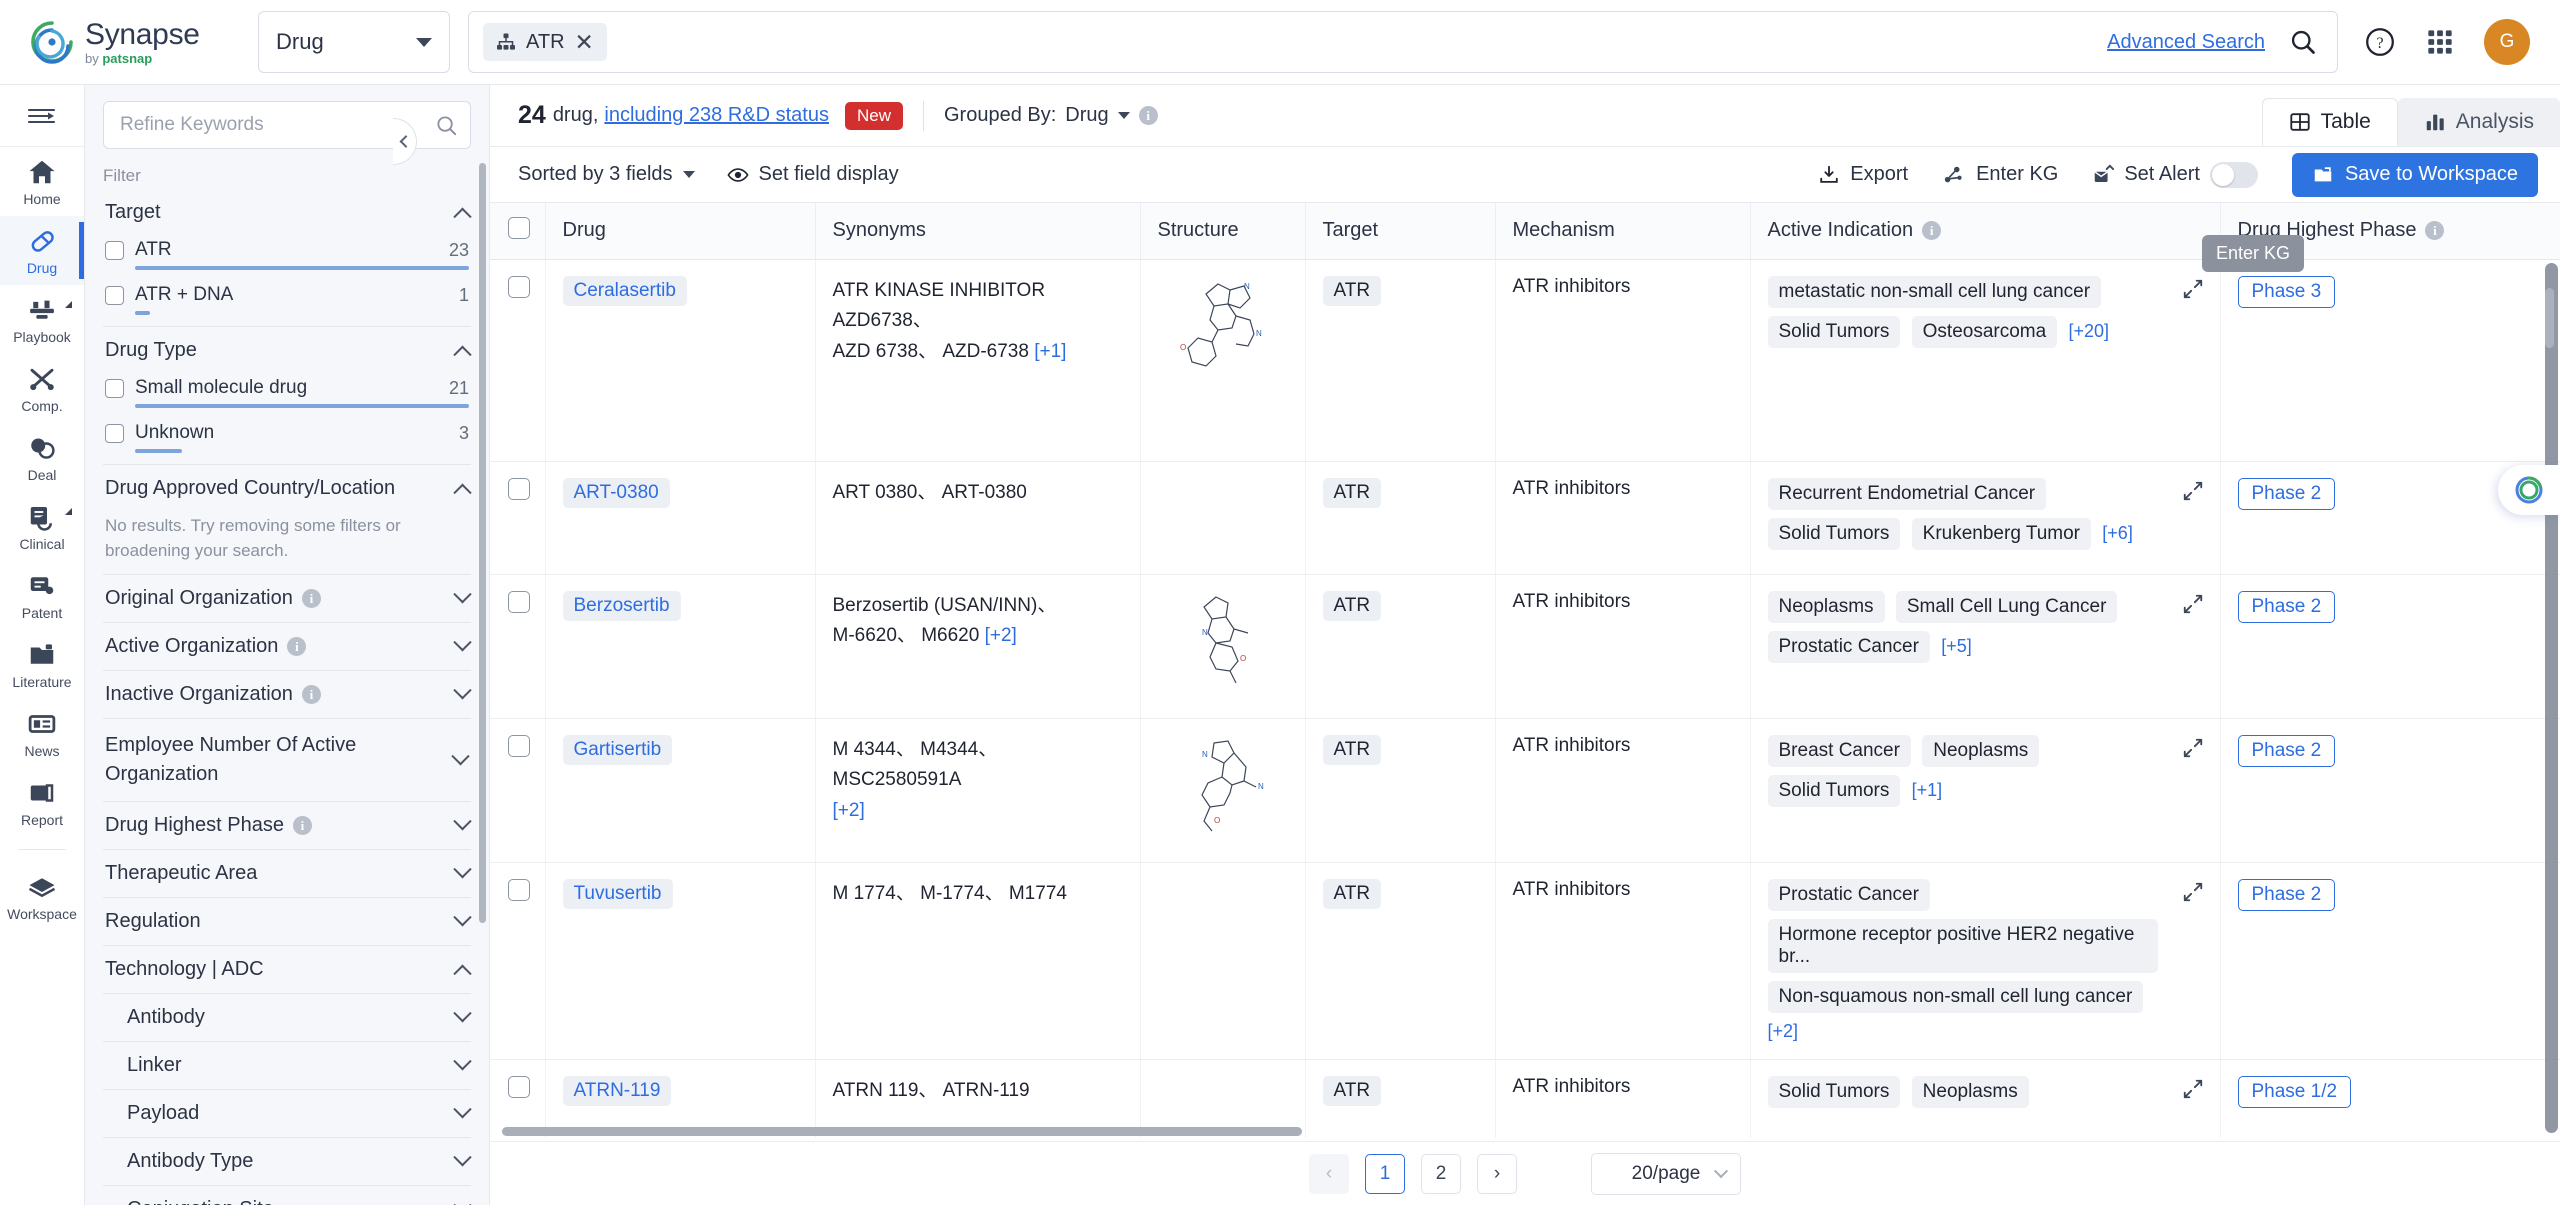 The image size is (2560, 1205). Describe the element at coordinates (1403, 42) in the screenshot. I see `search-bar: ATR ✕ Advanced Search` at that location.